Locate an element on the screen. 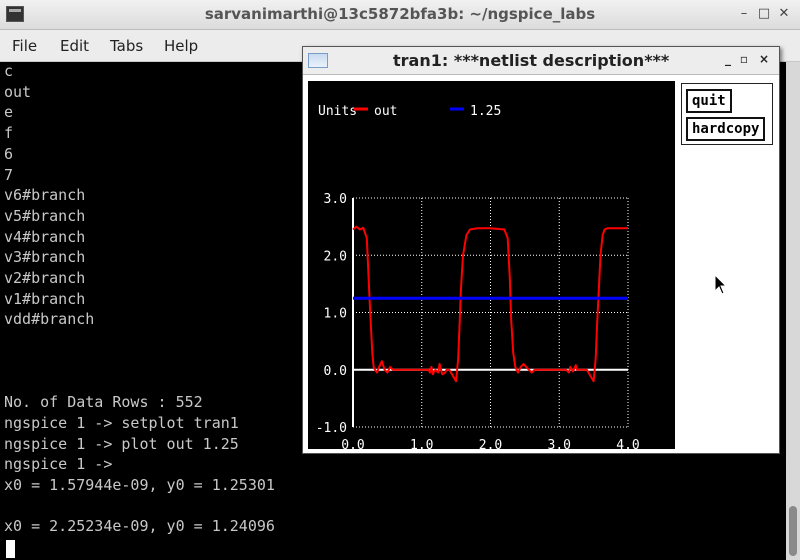 The image size is (800, 560). legend-entry: out is located at coordinates (385, 111).